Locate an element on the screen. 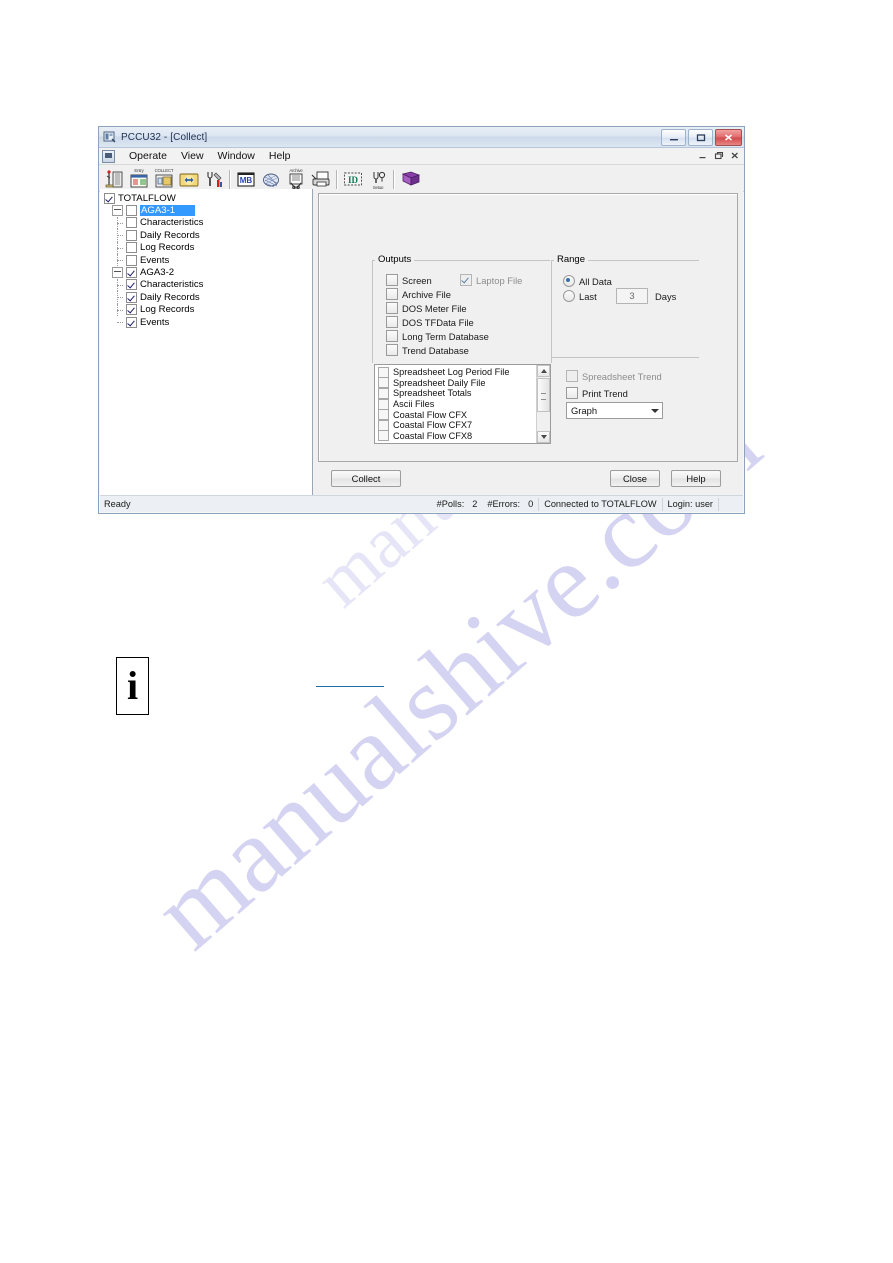  print-trend-checkbox-box is located at coordinates (572, 393).